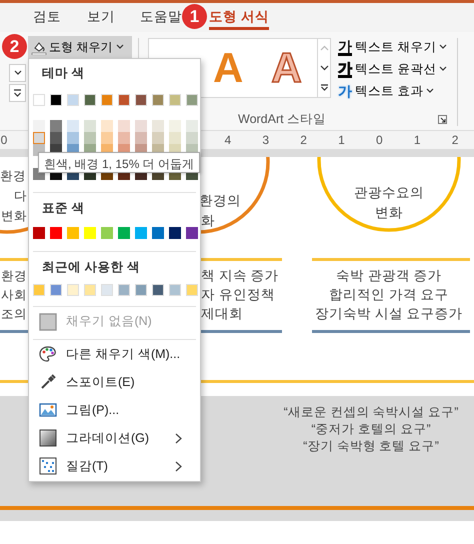 The image size is (474, 544). Describe the element at coordinates (389, 276) in the screenshot. I see `bullet-text: 숙박 관광객 증가` at that location.